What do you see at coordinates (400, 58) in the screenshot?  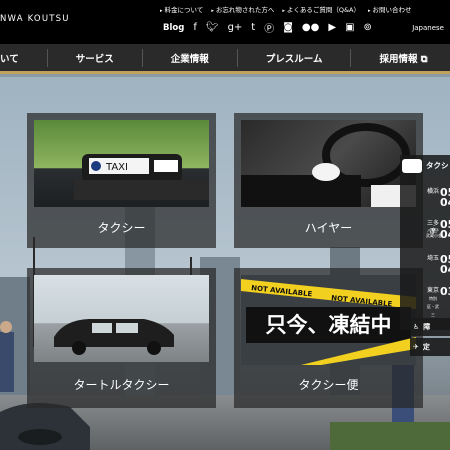 I see `nav-item-recruit: 採用情報 ⧉` at bounding box center [400, 58].